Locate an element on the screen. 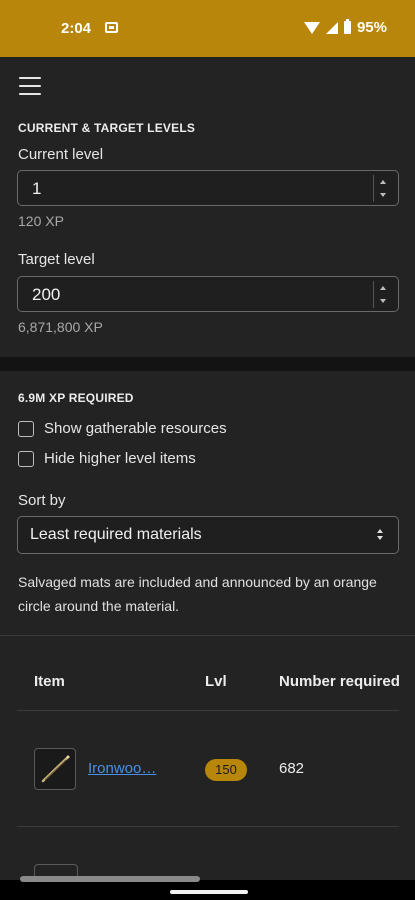 Image resolution: width=415 pixels, height=900 pixels. target-level-spinner is located at coordinates (382, 294).